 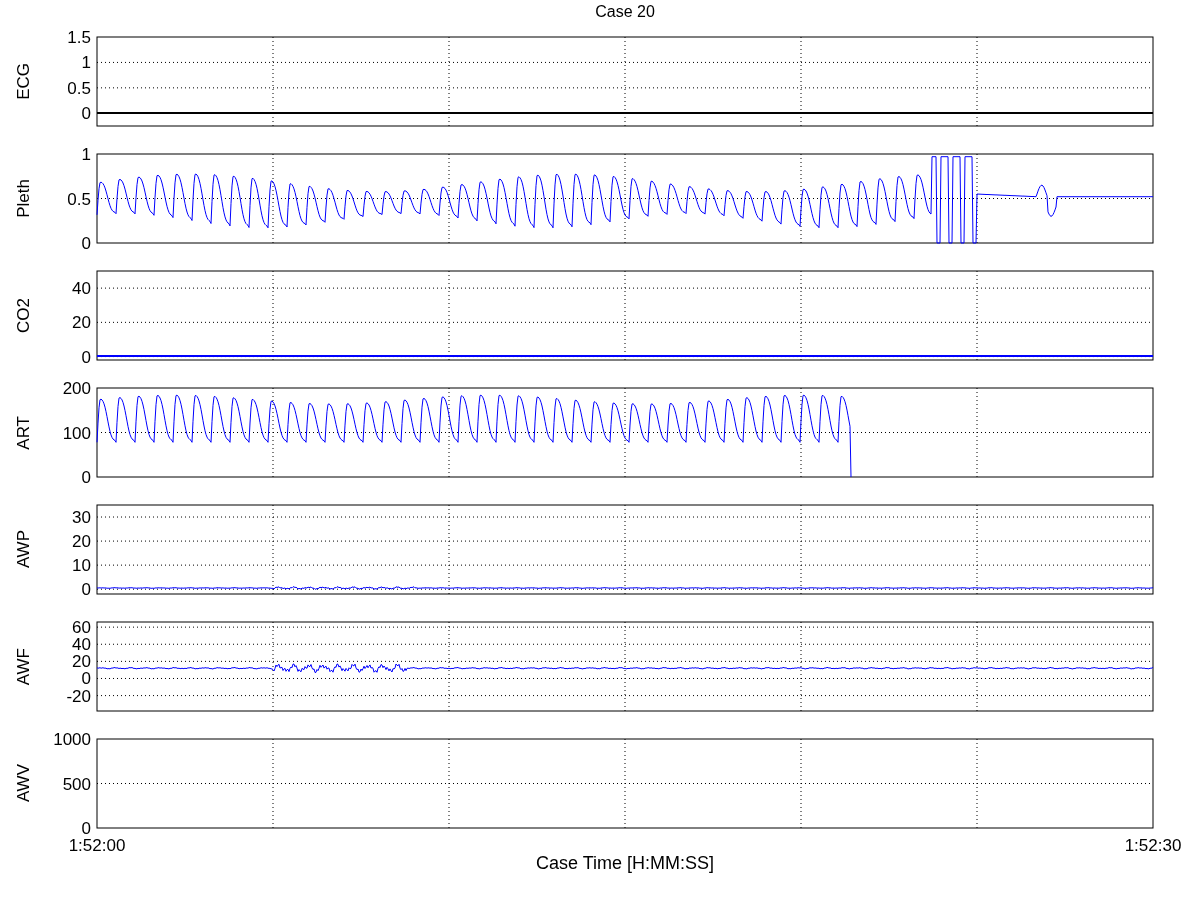 What do you see at coordinates (24, 81) in the screenshot?
I see `axis-label: ECG` at bounding box center [24, 81].